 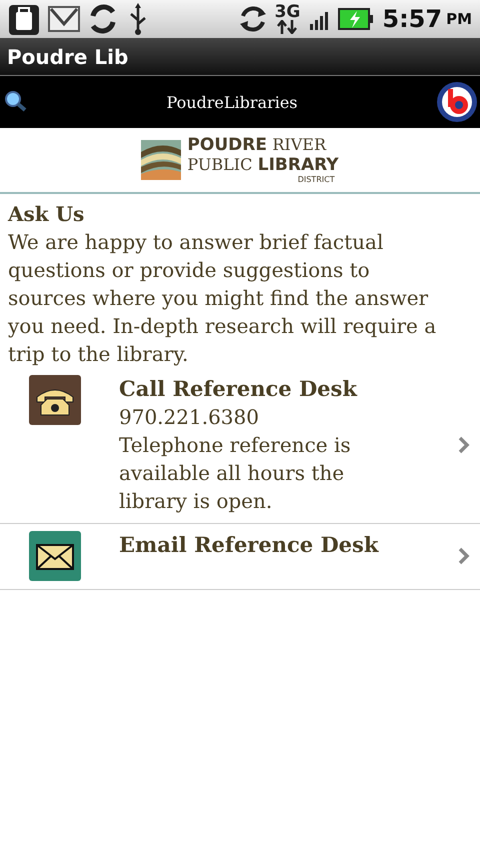 I want to click on logo-text: PUBLIC, so click(x=219, y=164).